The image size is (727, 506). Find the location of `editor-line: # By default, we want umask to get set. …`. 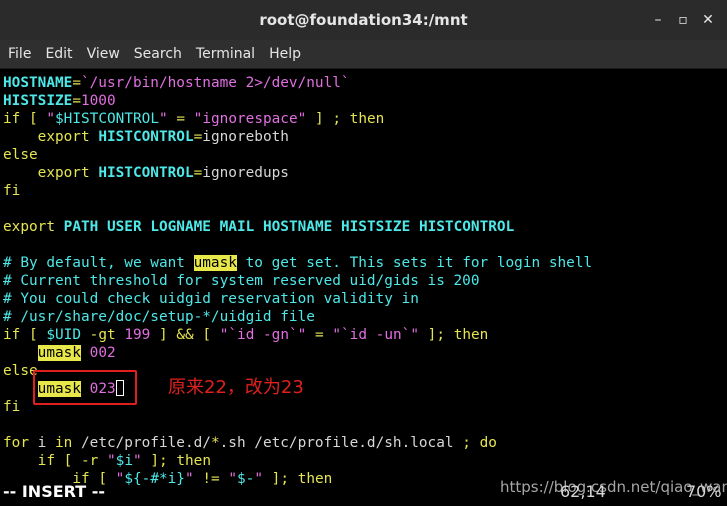

editor-line: # By default, we want umask to get set. … is located at coordinates (298, 263).